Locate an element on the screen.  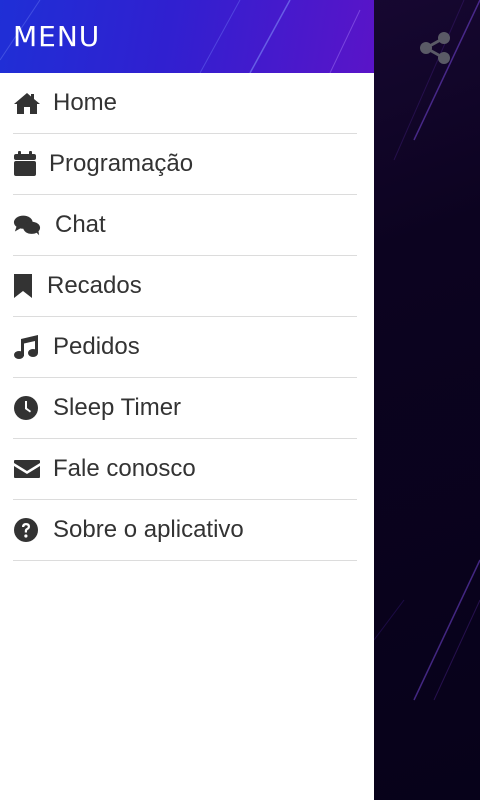
calendar-icon is located at coordinates (27, 164).